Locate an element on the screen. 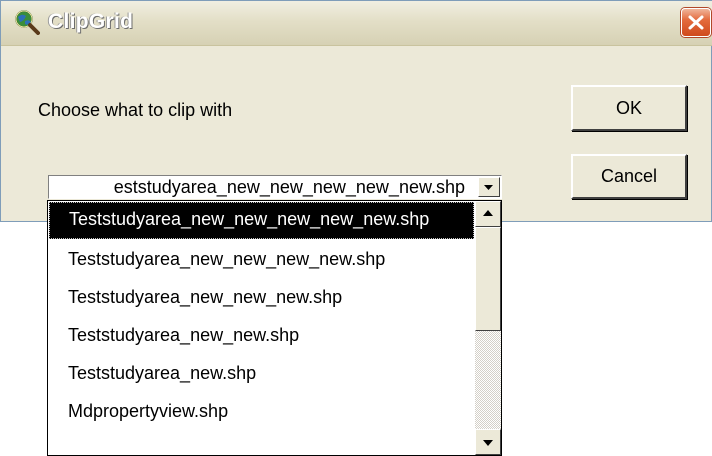  clip-layer-combobox: eststudyarea_new_new_new_new_new.shp is located at coordinates (275, 187).